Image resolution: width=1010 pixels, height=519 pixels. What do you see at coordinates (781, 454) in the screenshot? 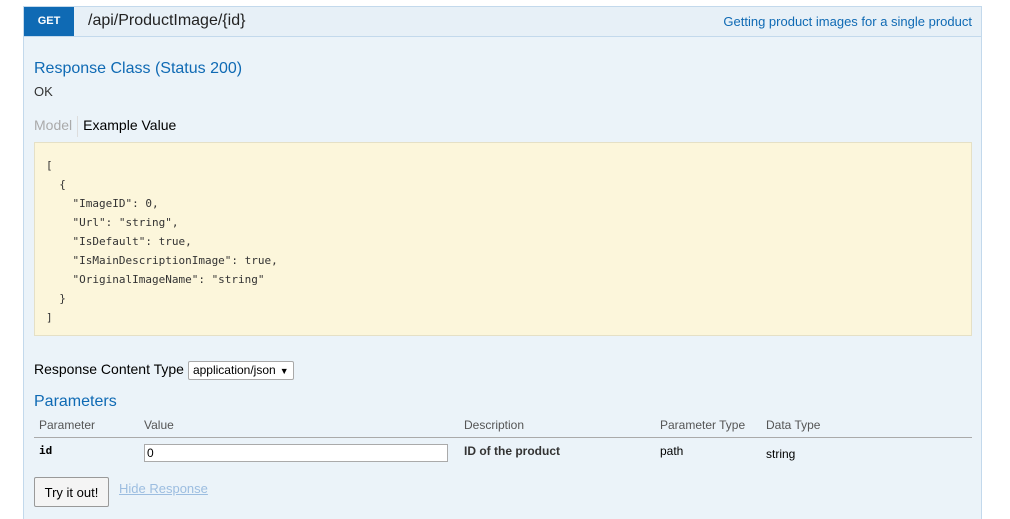
I see `param-data-type: string` at bounding box center [781, 454].